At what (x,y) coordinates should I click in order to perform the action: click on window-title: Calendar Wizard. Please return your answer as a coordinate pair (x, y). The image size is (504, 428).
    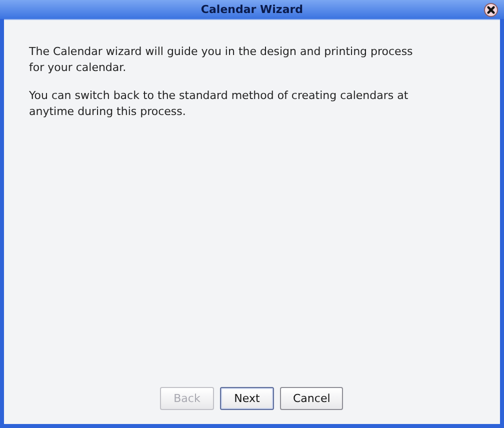
    Looking at the image, I should click on (252, 9).